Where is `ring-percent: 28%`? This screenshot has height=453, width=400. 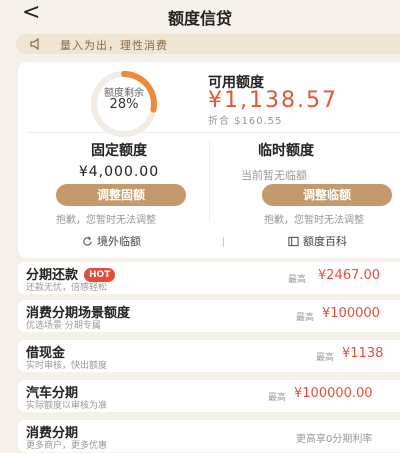 ring-percent: 28% is located at coordinates (124, 104).